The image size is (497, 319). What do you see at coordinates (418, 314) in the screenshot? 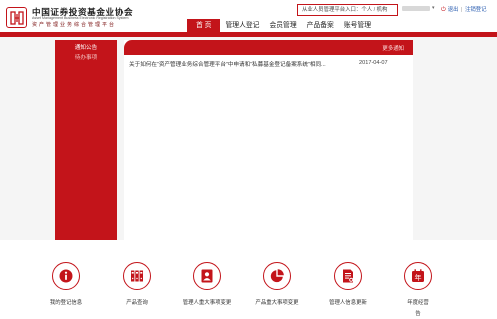
I see `feature-label-line2: 告` at bounding box center [418, 314].